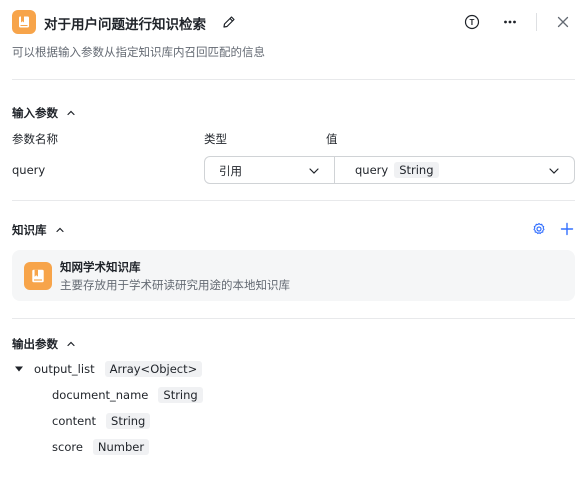 The height and width of the screenshot is (485, 587). I want to click on type-select: 引用, so click(269, 170).